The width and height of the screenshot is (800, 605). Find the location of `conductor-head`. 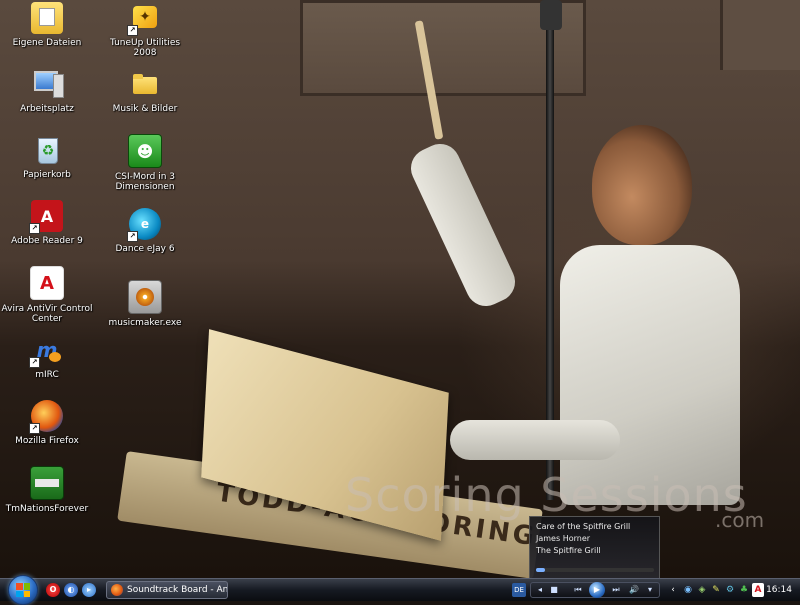

conductor-head is located at coordinates (642, 185).